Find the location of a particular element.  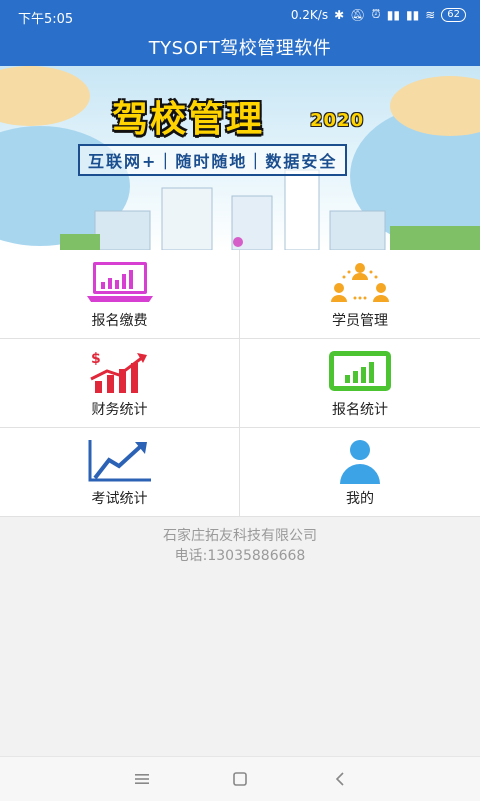

menu-item-mine: 我的 is located at coordinates (360, 472).